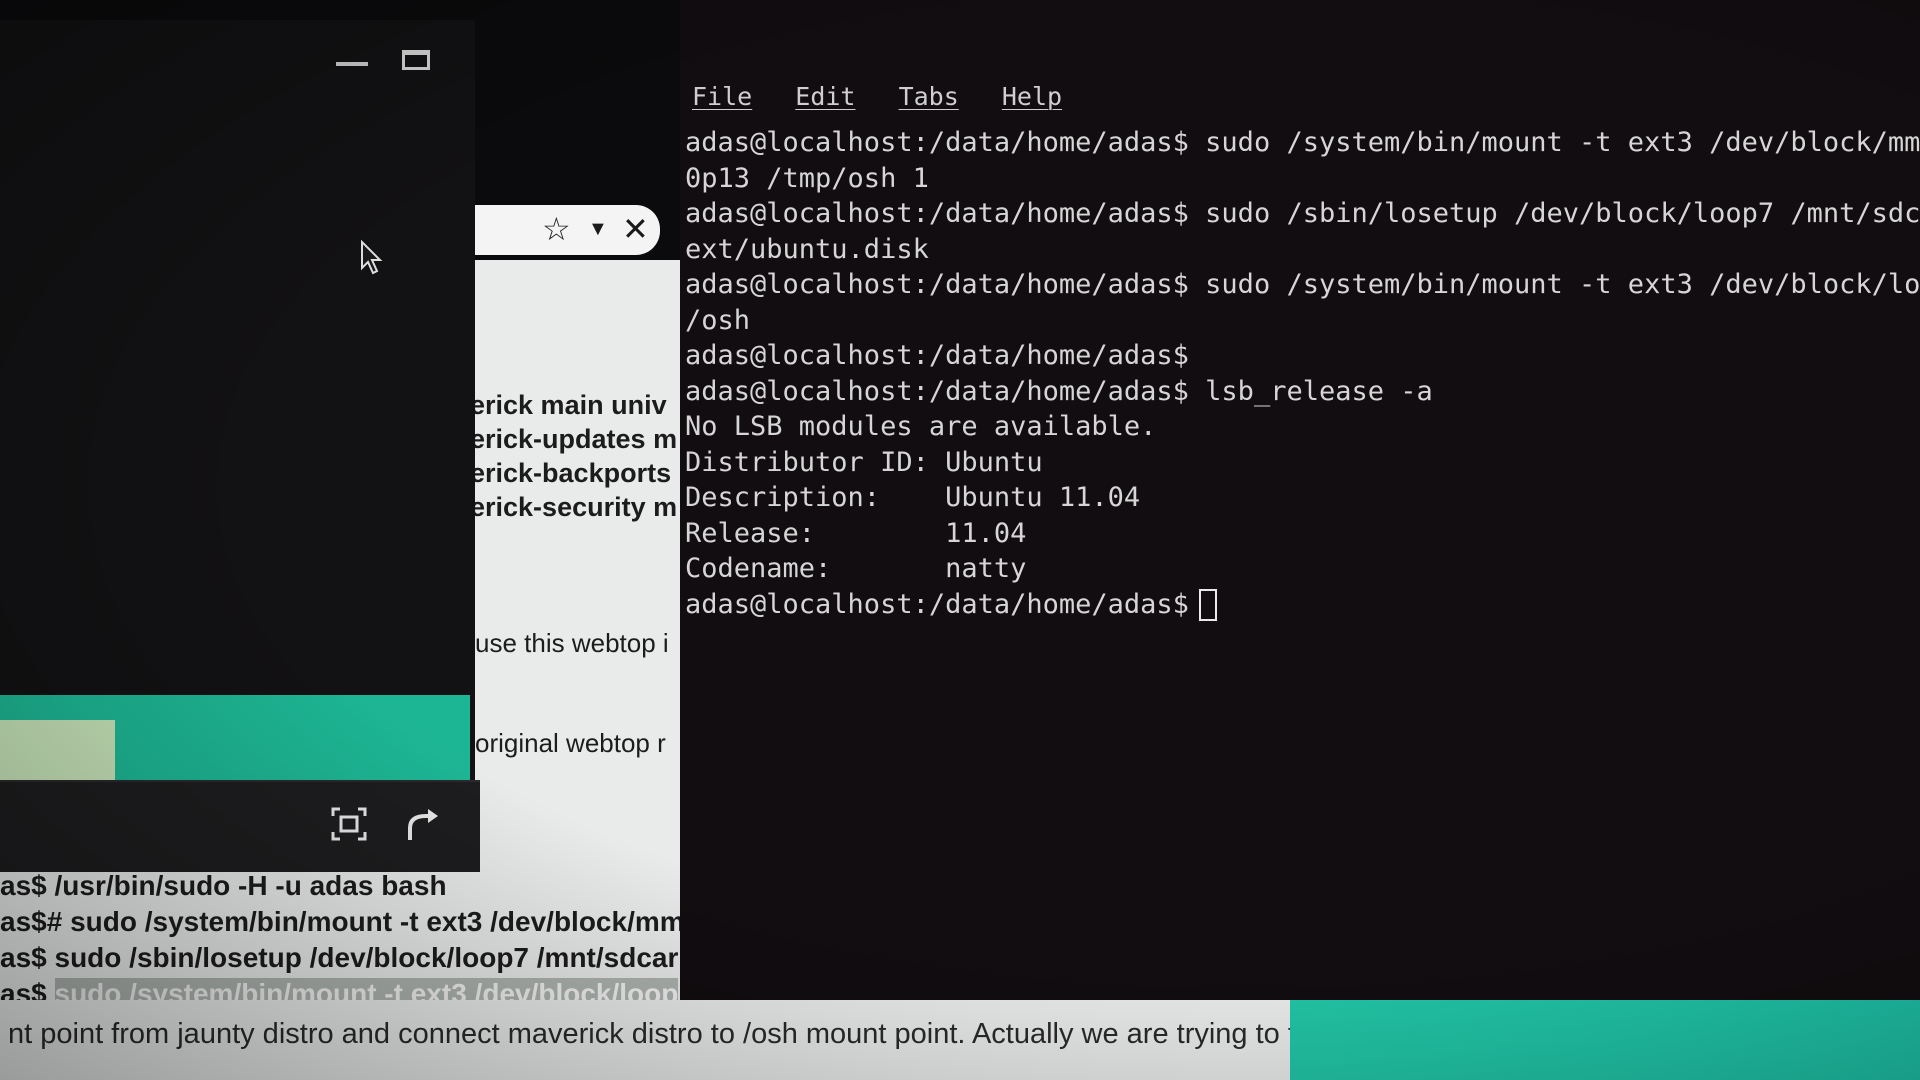 The height and width of the screenshot is (1080, 1920). What do you see at coordinates (422, 825) in the screenshot?
I see `rotate-icon` at bounding box center [422, 825].